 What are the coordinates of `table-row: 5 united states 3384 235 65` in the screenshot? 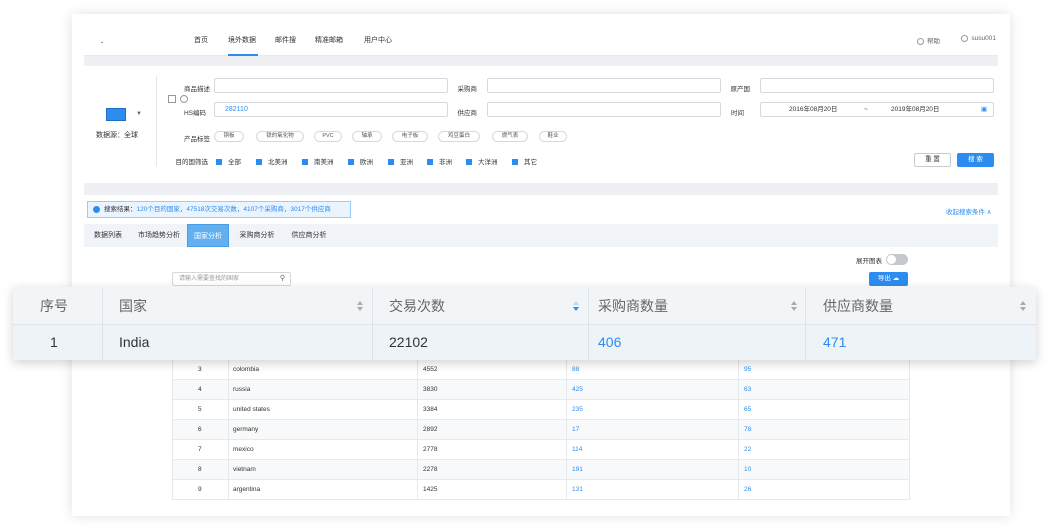 It's located at (541, 410).